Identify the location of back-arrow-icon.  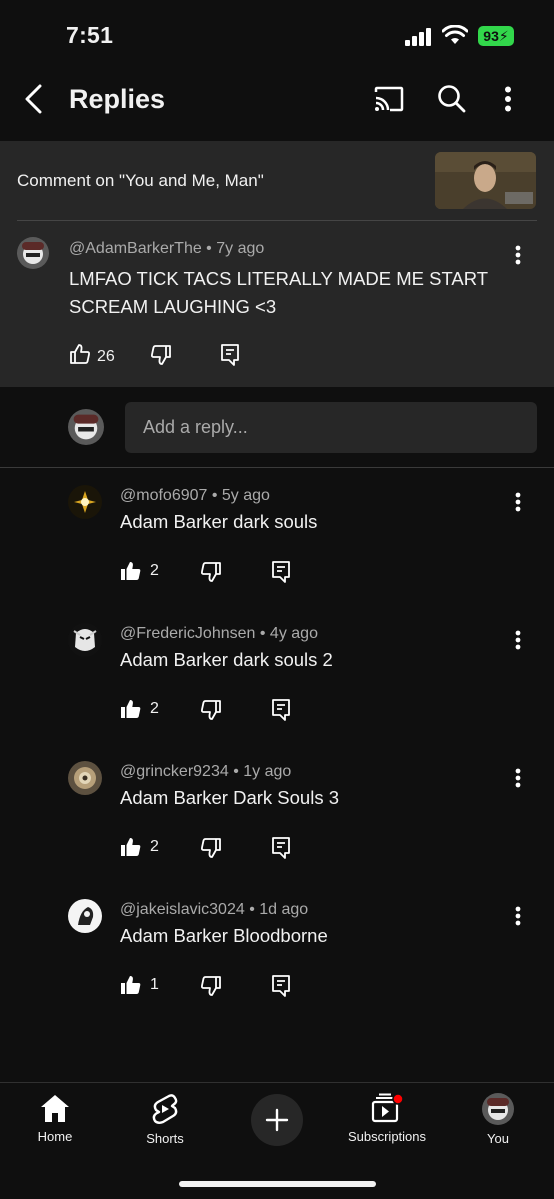
(34, 99).